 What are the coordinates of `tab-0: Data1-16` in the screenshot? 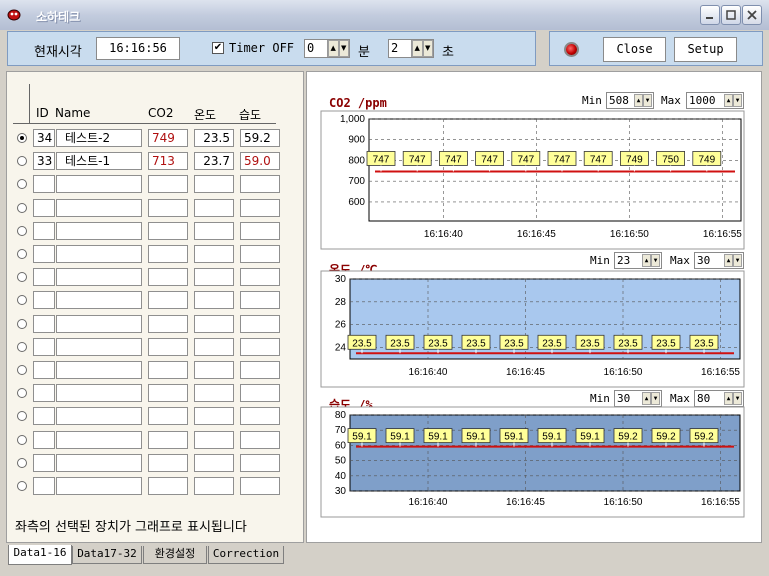 It's located at (40, 555).